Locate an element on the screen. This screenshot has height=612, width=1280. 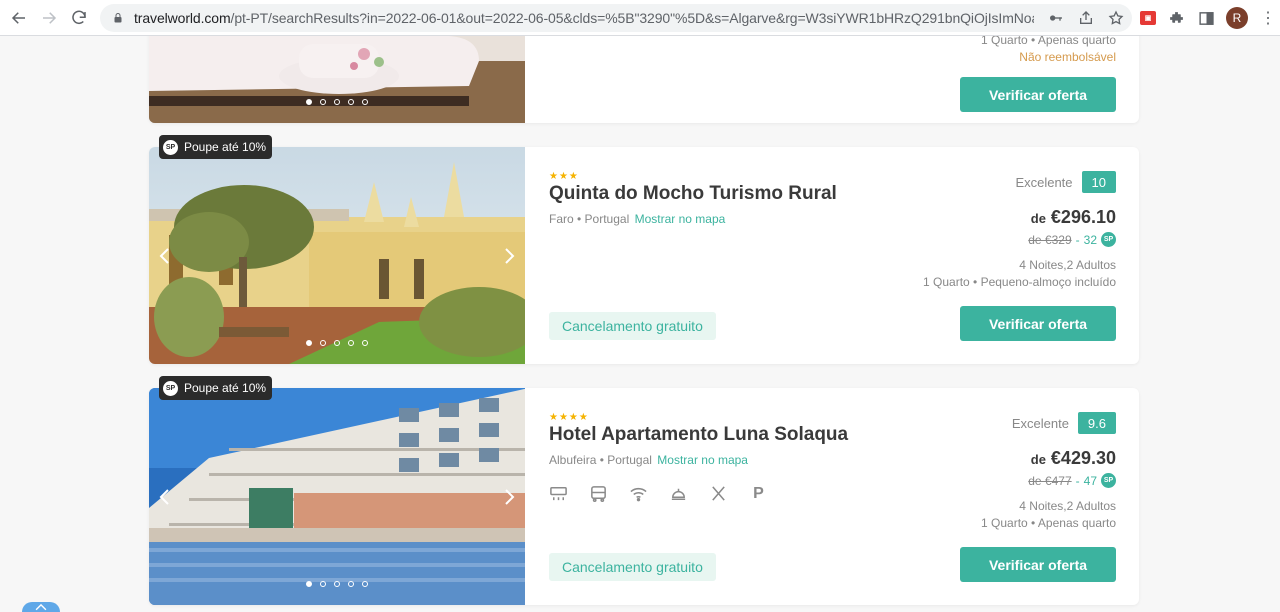
price-value: €429.30 is located at coordinates (1083, 458).